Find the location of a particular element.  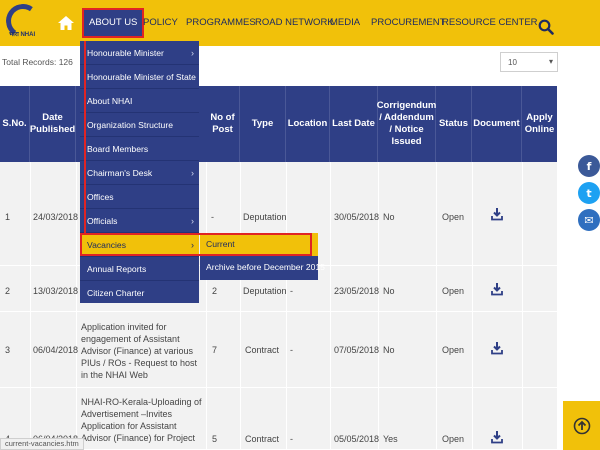

header-status: Status is located at coordinates (454, 124).